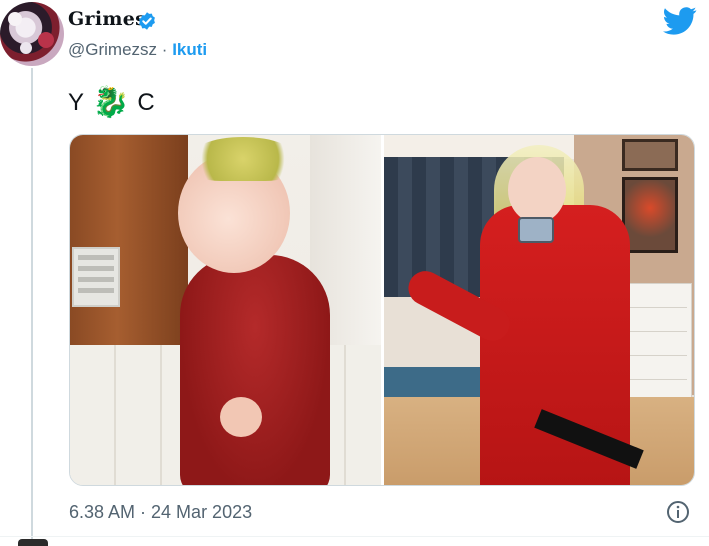 The image size is (709, 546). What do you see at coordinates (650, 155) in the screenshot?
I see `wall-art-top` at bounding box center [650, 155].